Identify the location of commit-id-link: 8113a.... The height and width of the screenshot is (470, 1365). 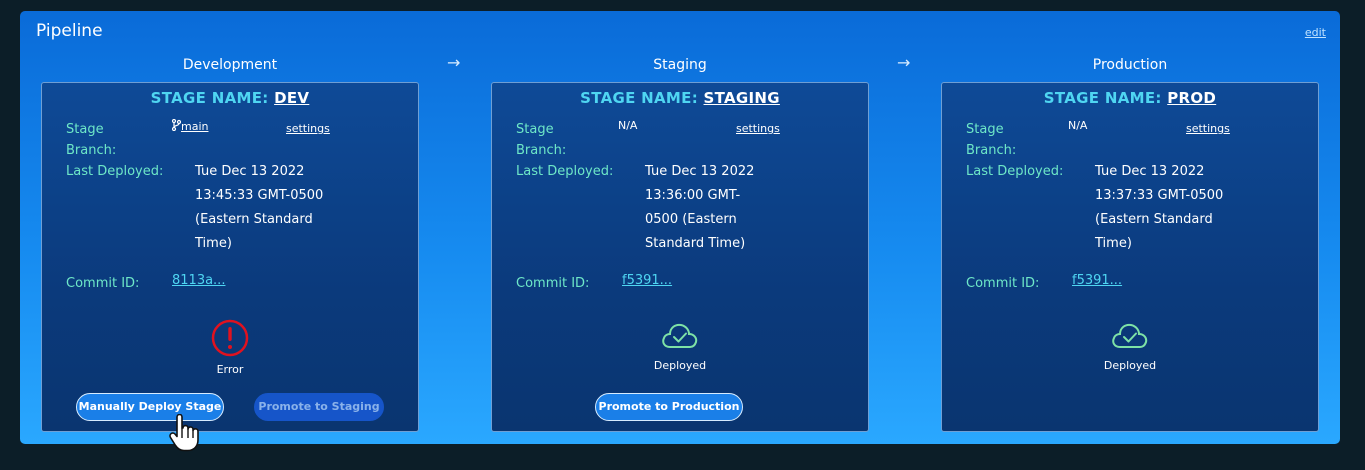
(198, 280).